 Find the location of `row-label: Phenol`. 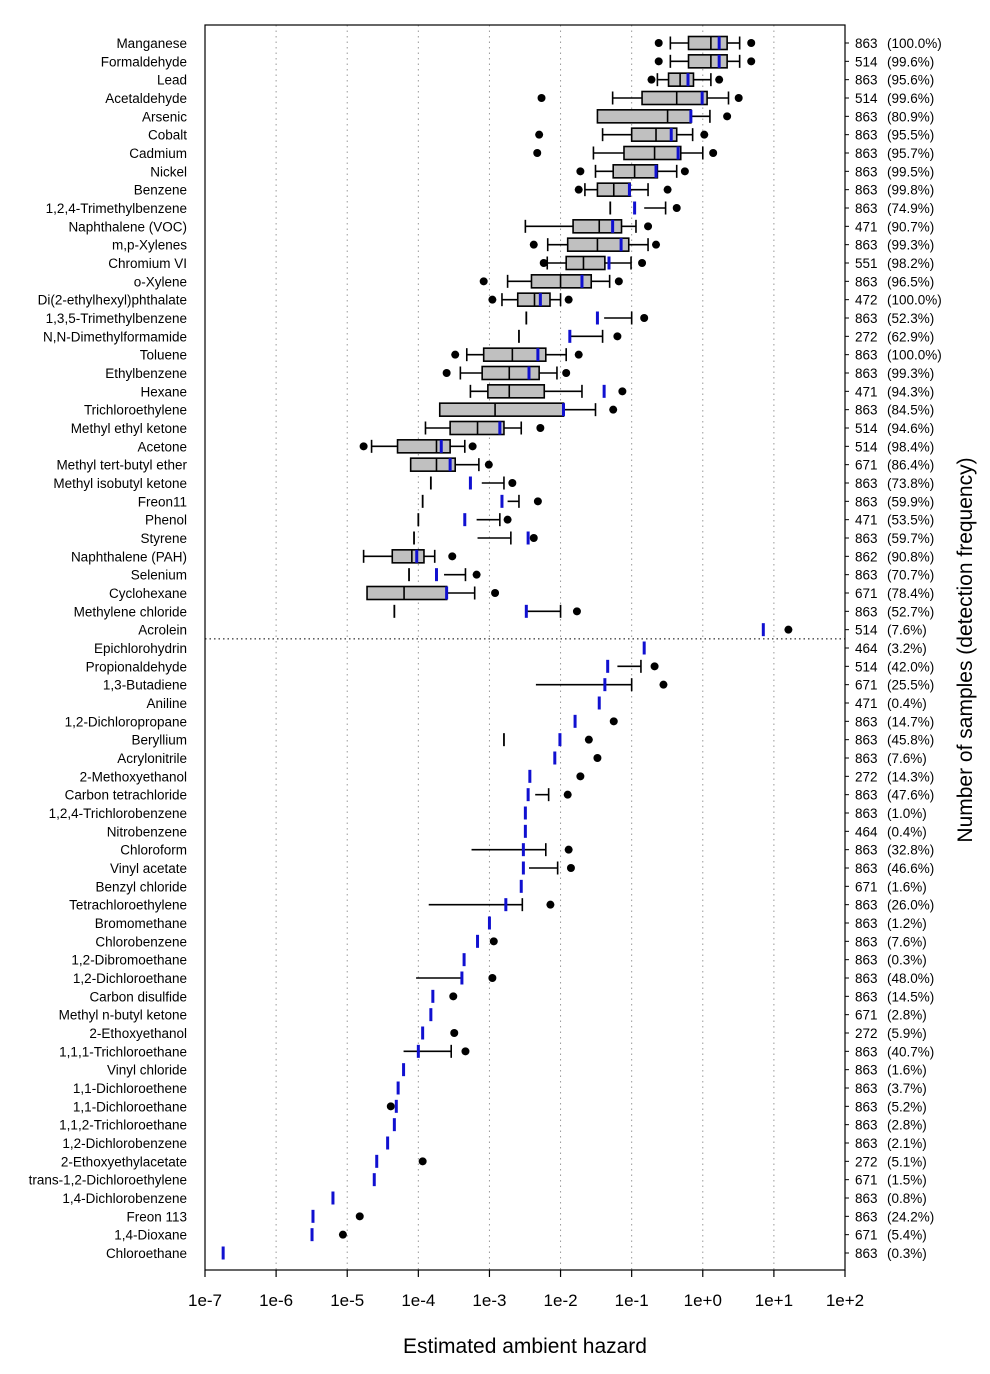

row-label: Phenol is located at coordinates (166, 520).